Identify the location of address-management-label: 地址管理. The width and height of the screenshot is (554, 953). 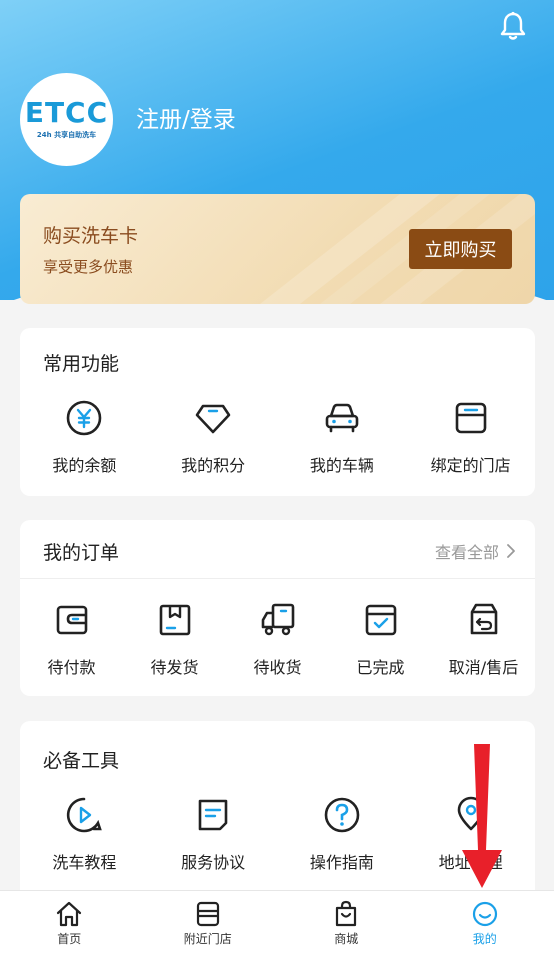
(471, 861).